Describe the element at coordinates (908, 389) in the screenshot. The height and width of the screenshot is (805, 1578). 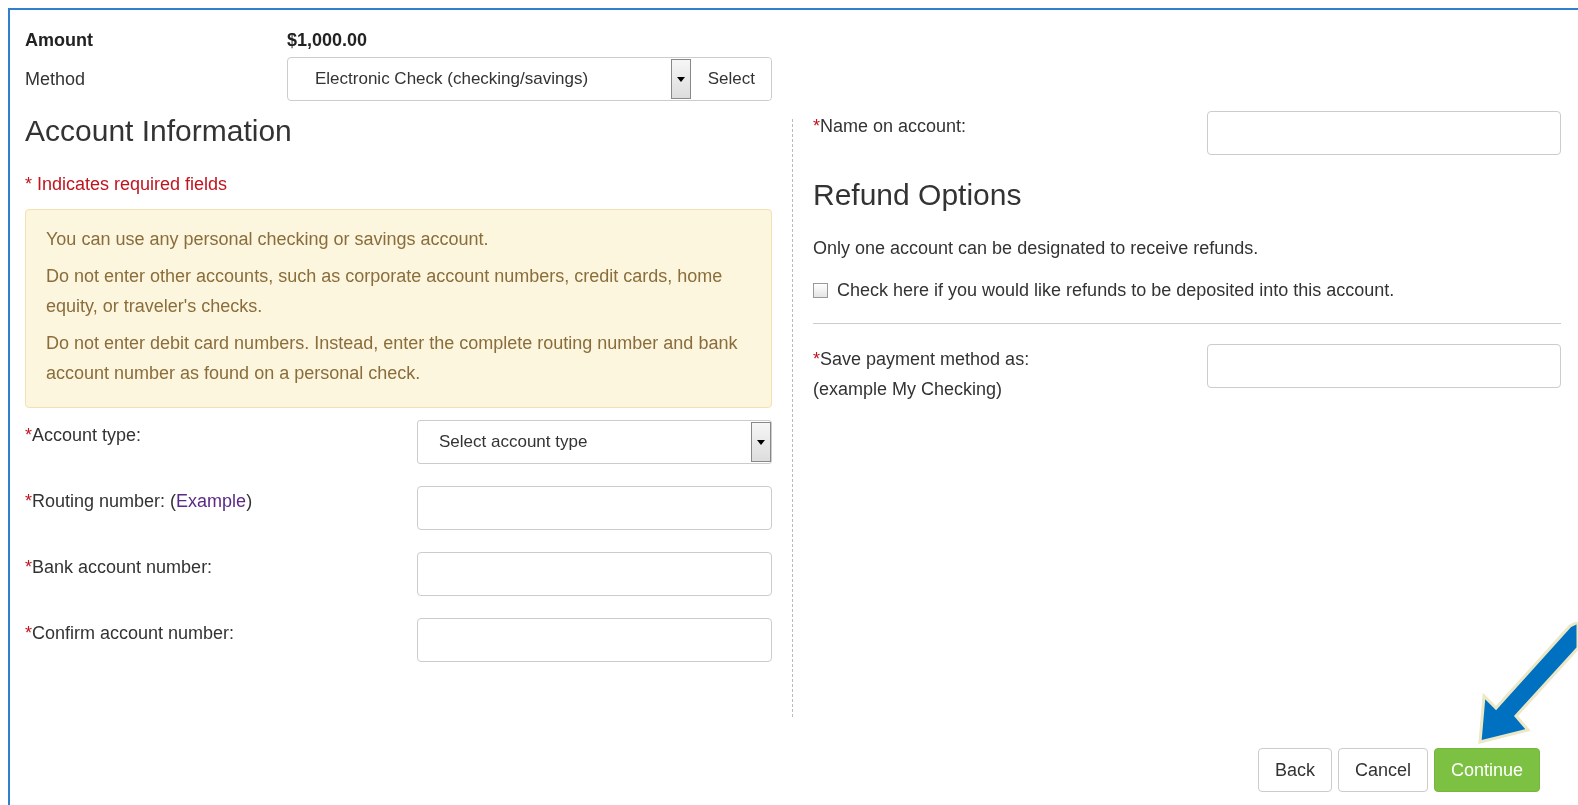
I see `field-hint: (example My Checking)` at that location.